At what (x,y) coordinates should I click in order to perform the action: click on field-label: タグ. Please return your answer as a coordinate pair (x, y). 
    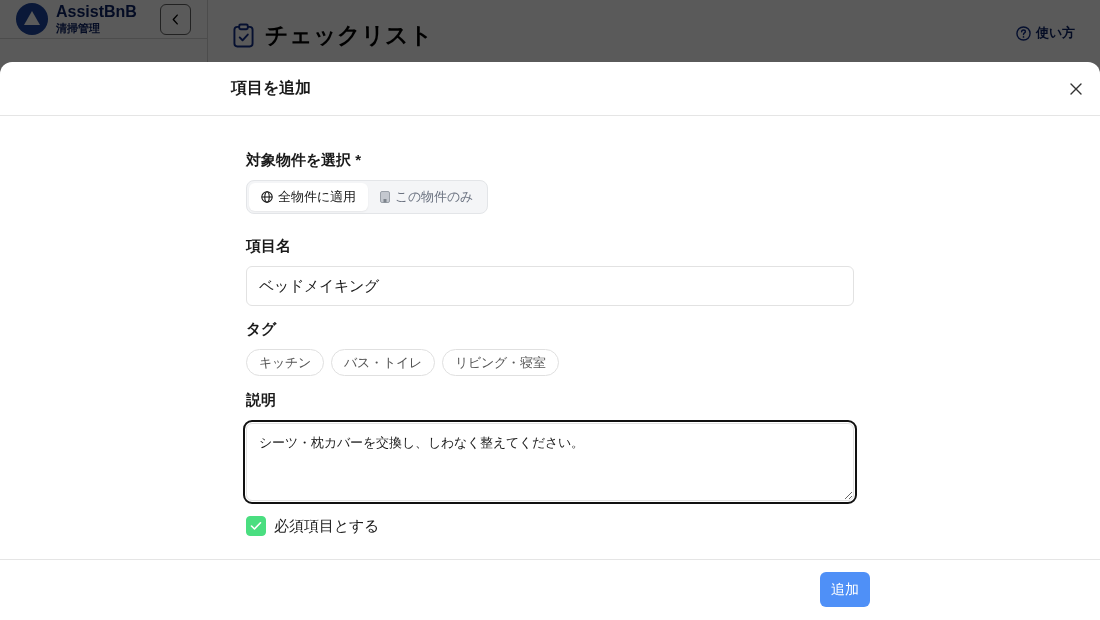
    Looking at the image, I should click on (261, 329).